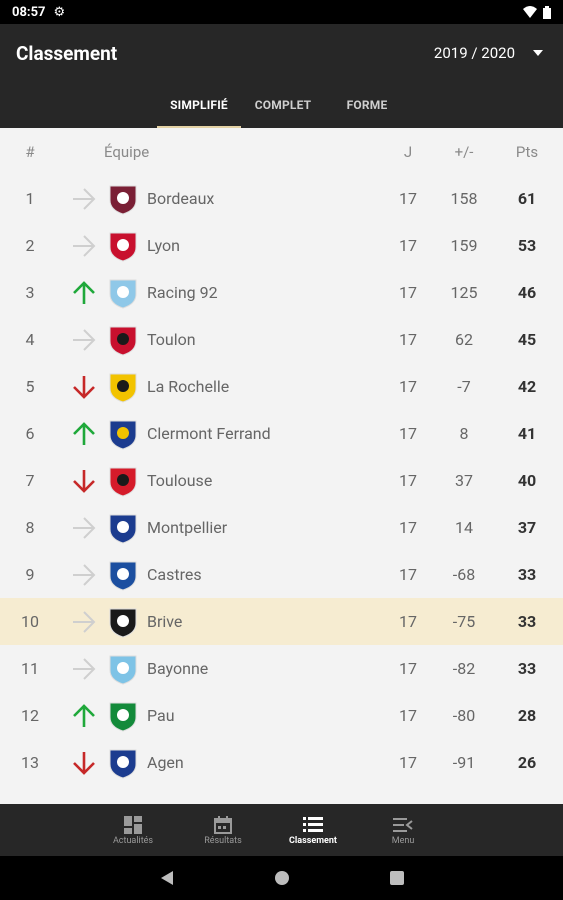  Describe the element at coordinates (464, 292) in the screenshot. I see `diff-cell: 125` at that location.